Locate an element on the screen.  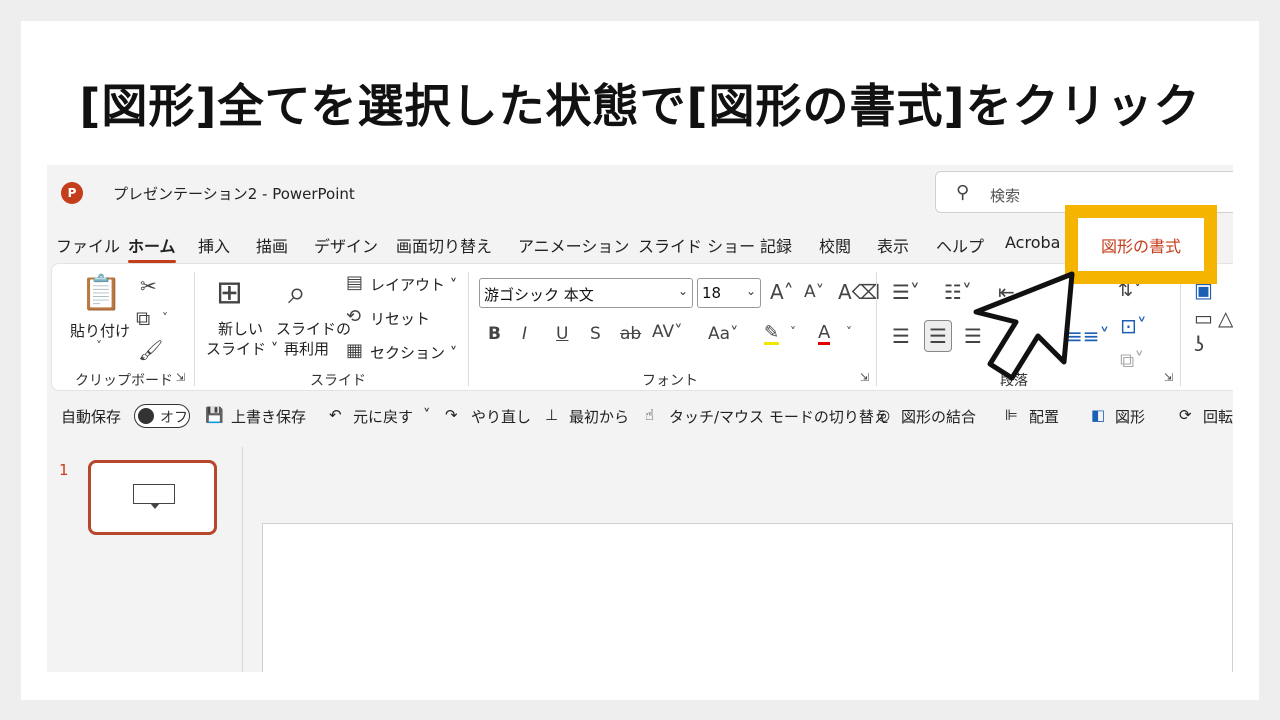
strikethrough-icon: ab is located at coordinates (630, 334).